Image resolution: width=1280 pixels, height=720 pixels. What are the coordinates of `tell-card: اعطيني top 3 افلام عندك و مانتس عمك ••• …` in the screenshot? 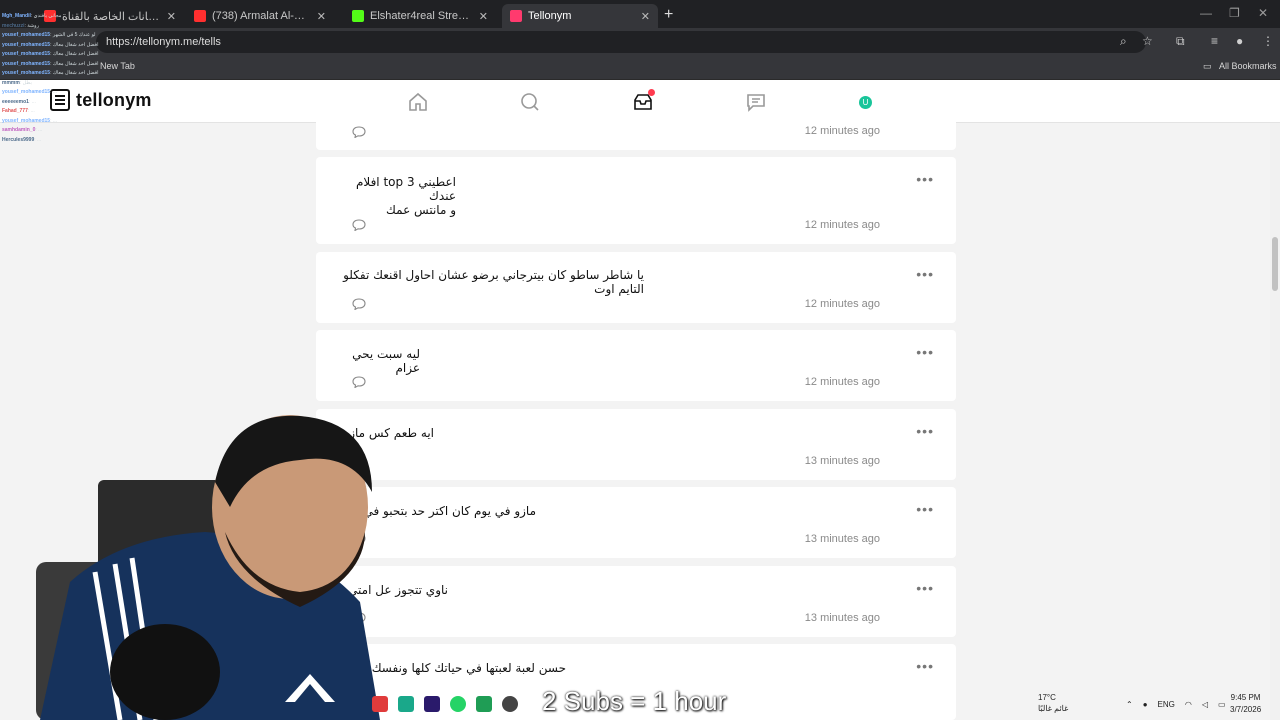 It's located at (636, 200).